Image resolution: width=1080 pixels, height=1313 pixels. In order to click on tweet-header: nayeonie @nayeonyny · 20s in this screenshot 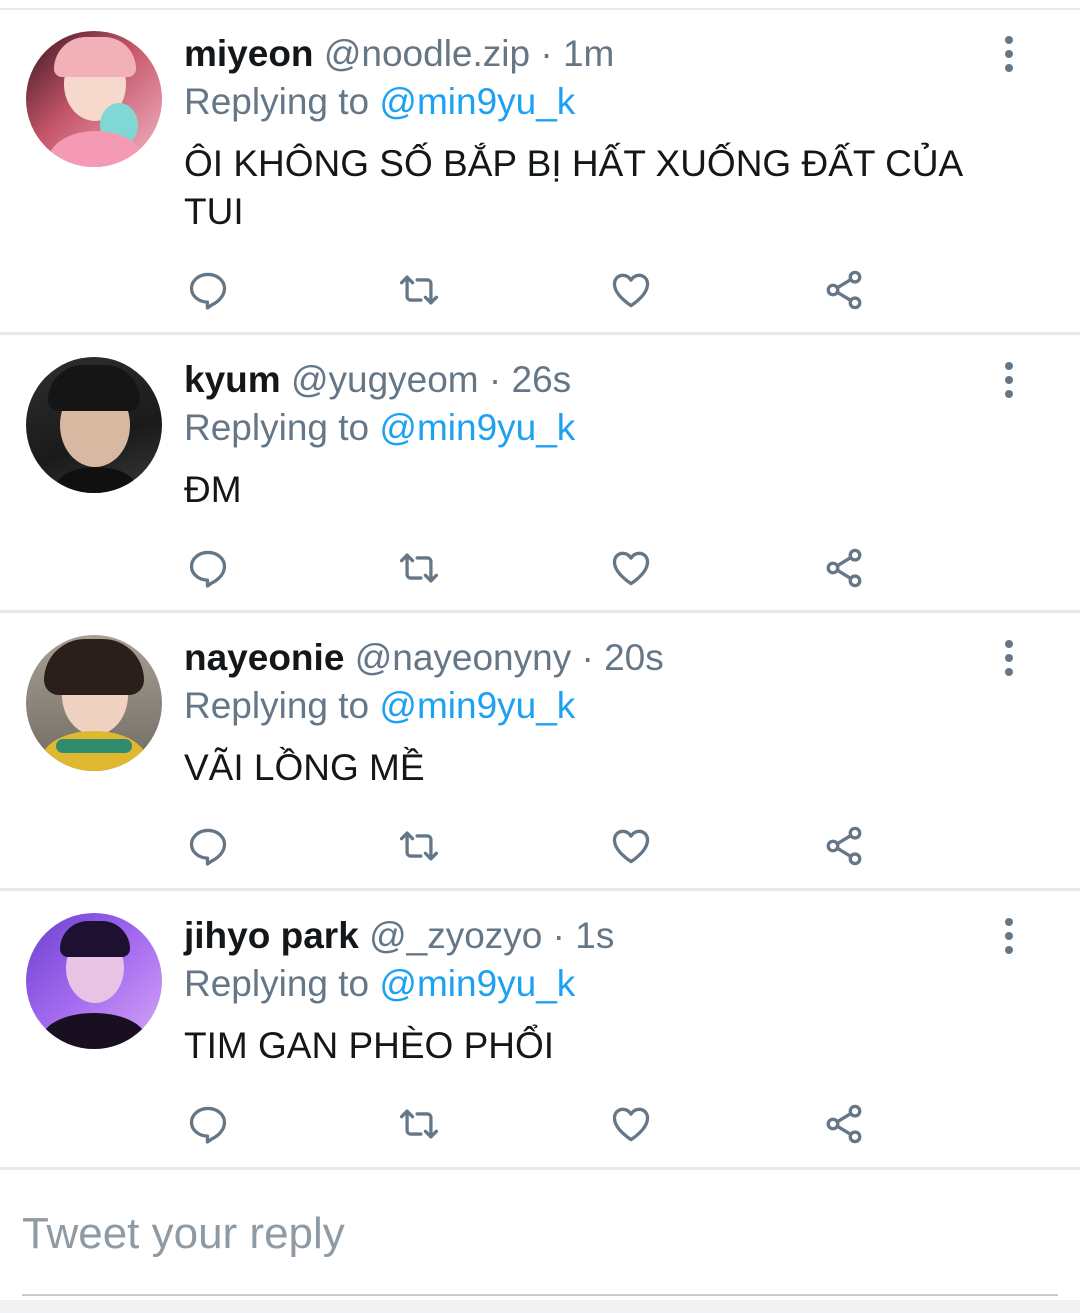, I will do `click(424, 658)`.